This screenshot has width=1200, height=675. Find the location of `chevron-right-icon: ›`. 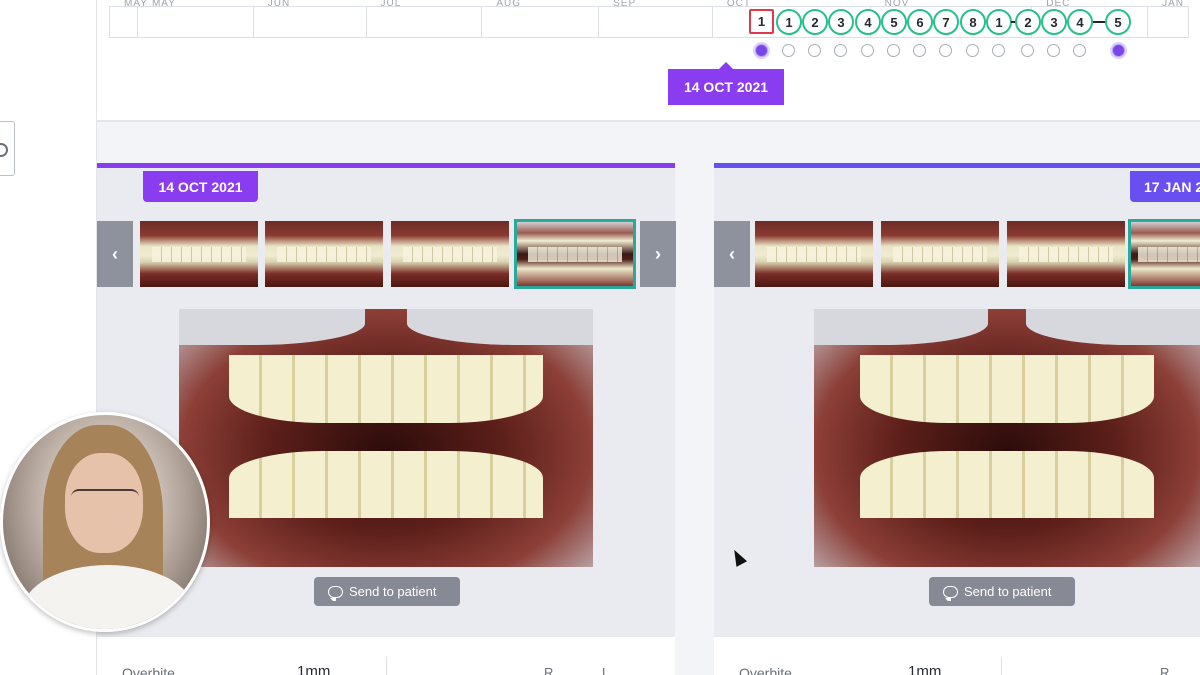

chevron-right-icon: › is located at coordinates (658, 253).